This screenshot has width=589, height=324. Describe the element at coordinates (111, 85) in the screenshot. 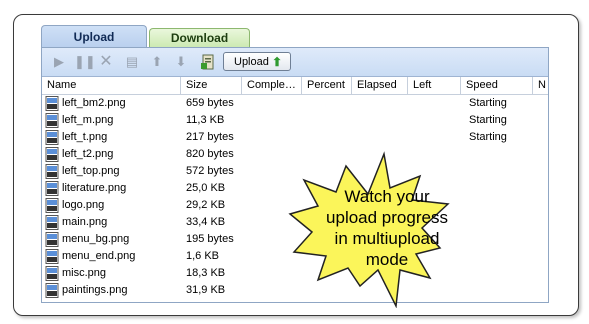

I see `column-header-name: Name` at that location.